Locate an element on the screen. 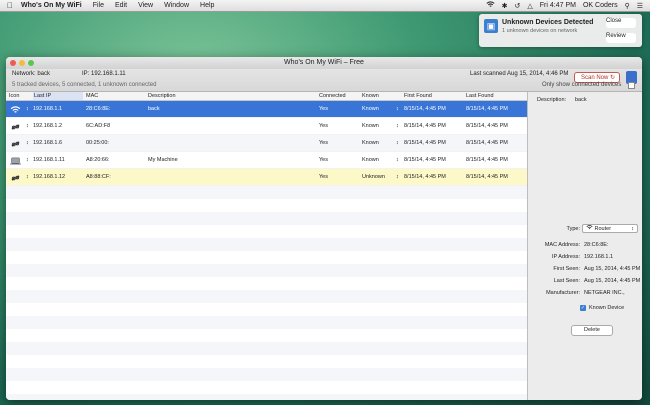  notification-close-button: Close is located at coordinates (621, 23).